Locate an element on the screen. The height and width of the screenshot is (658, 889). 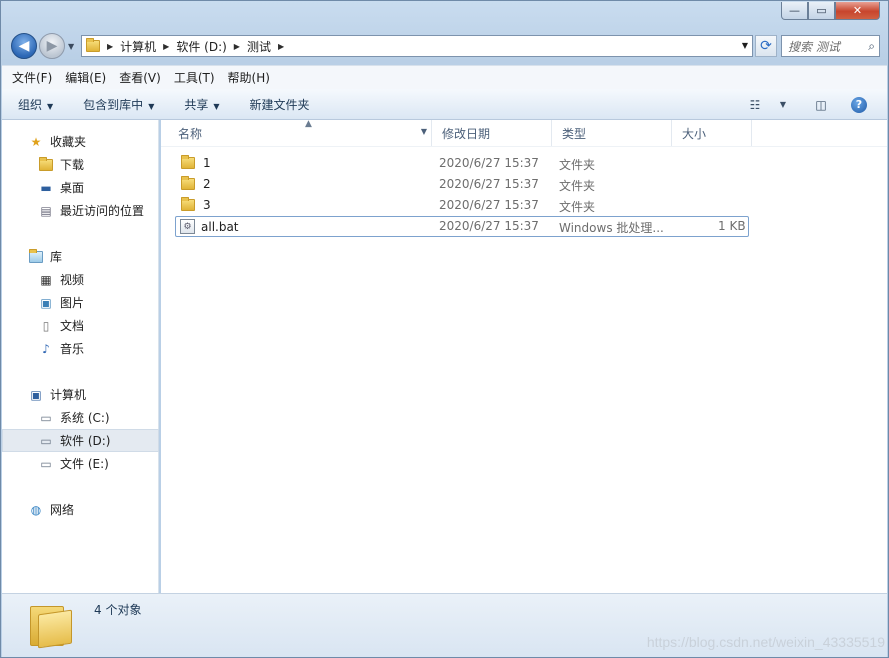
recent-pages-dropdown-icon: ▼ is located at coordinates (71, 46).